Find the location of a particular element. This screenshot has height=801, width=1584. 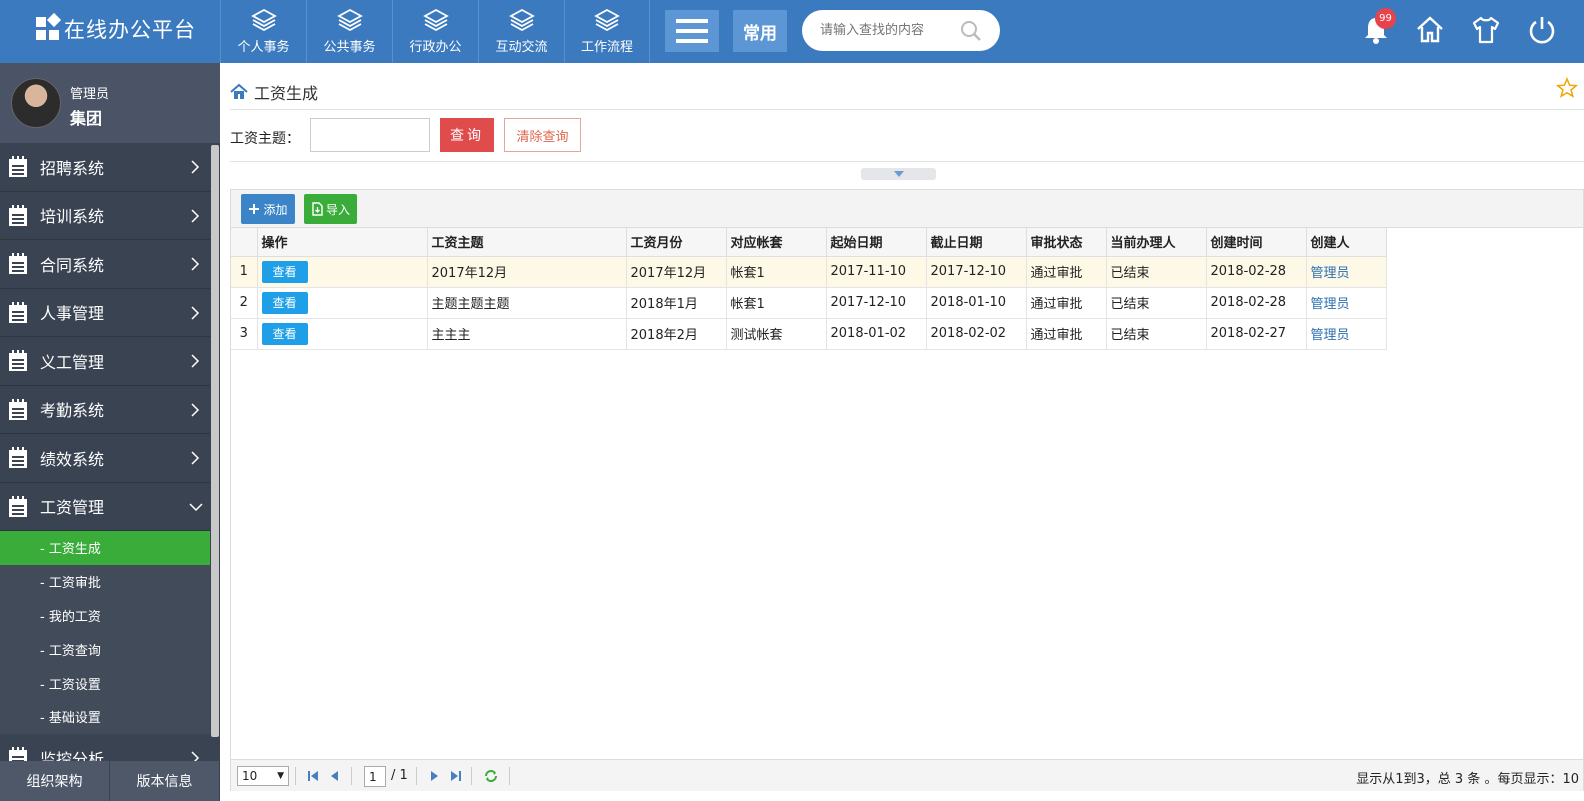

hamburger-menu-button is located at coordinates (692, 31).